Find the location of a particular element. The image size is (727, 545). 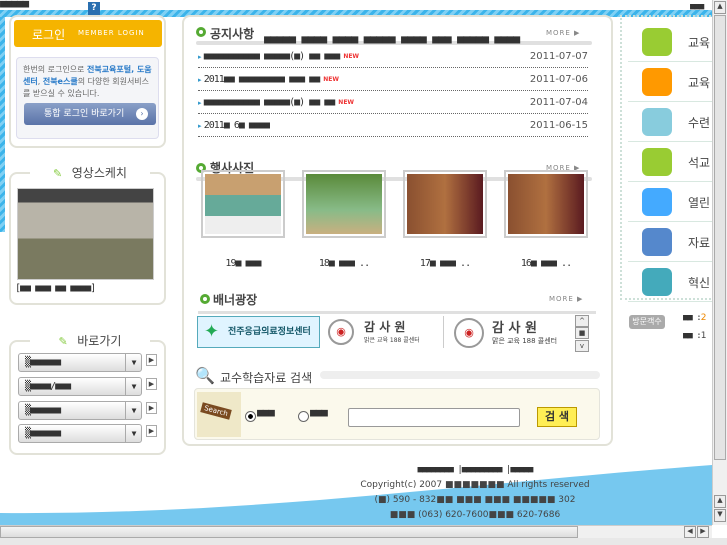

shortcut-select-4: ▒■■■■■■ ▼ is located at coordinates (80, 433).